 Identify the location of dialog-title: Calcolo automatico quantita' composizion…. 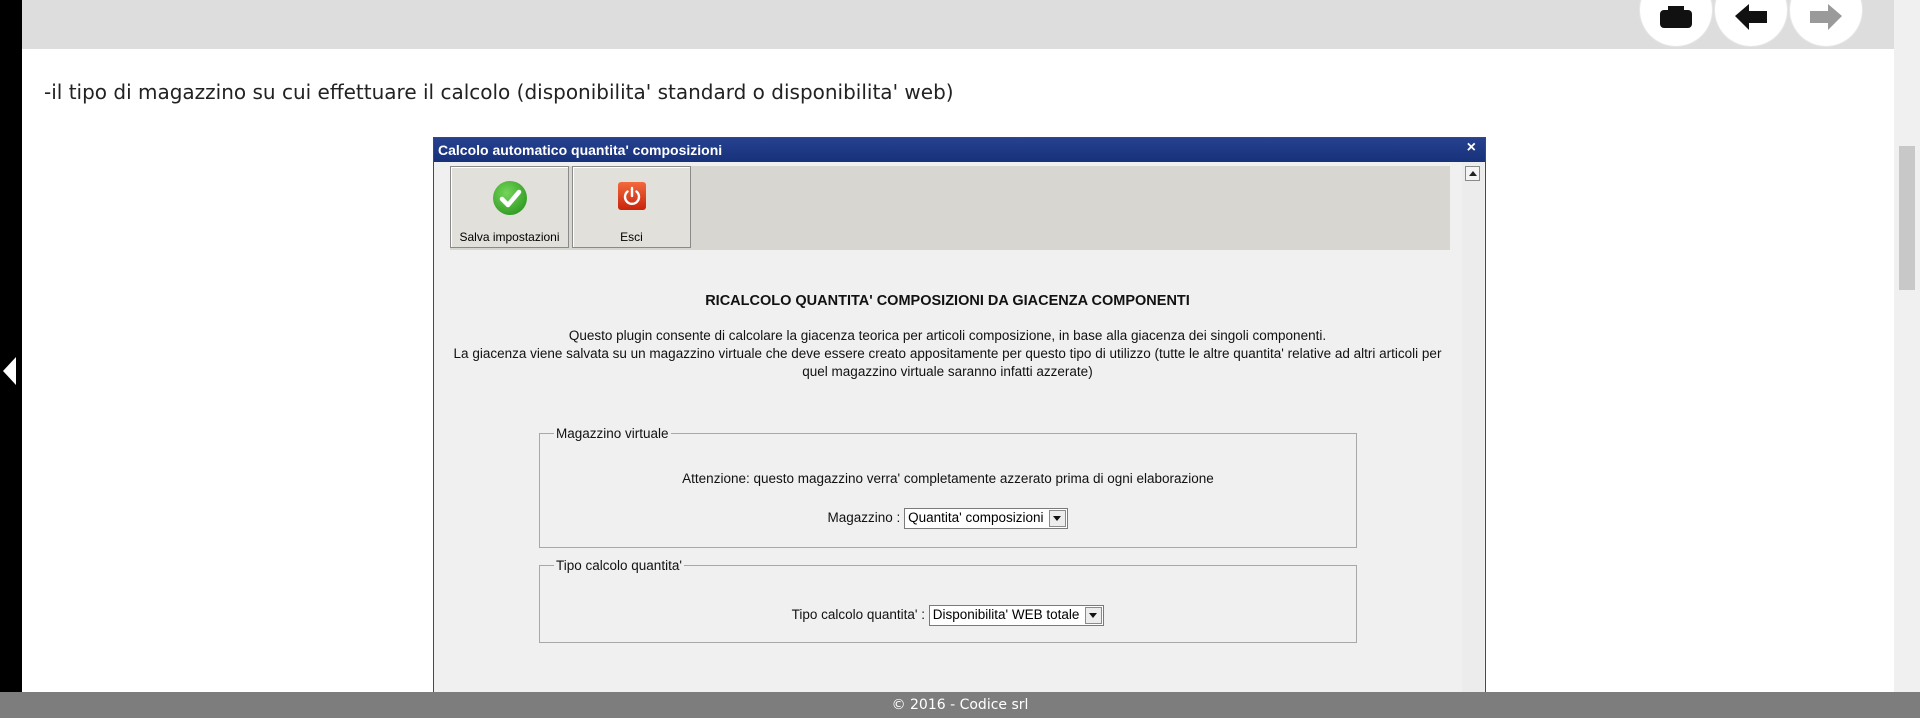
(580, 150).